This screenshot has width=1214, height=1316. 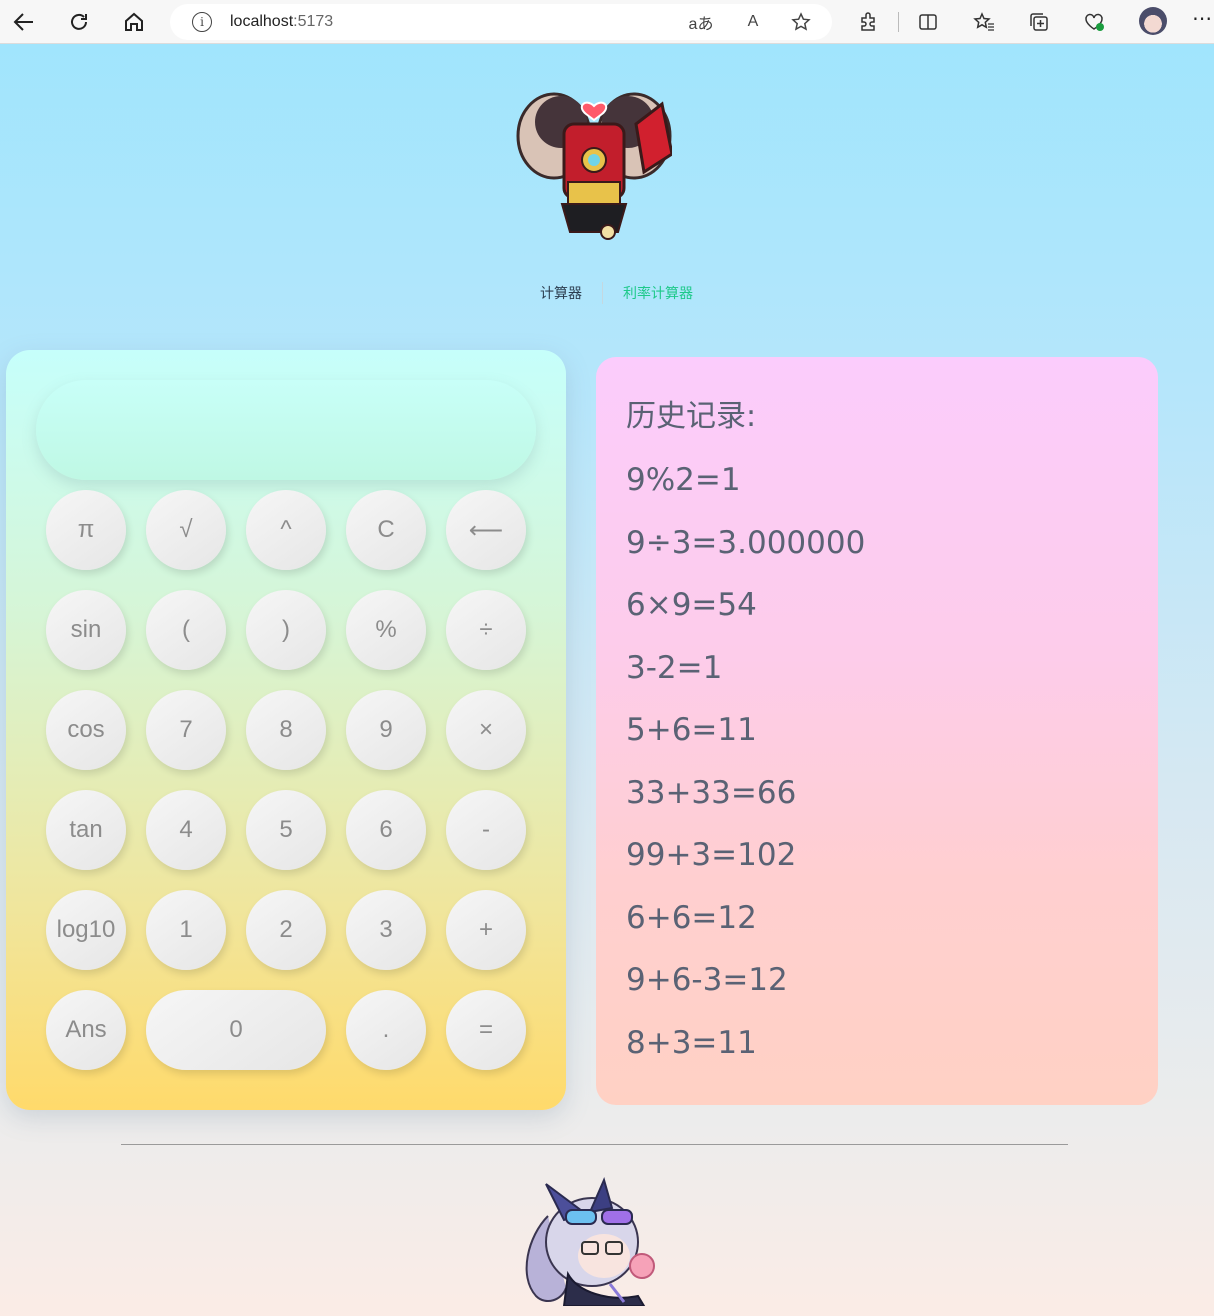 I want to click on key-add: +, so click(x=486, y=930).